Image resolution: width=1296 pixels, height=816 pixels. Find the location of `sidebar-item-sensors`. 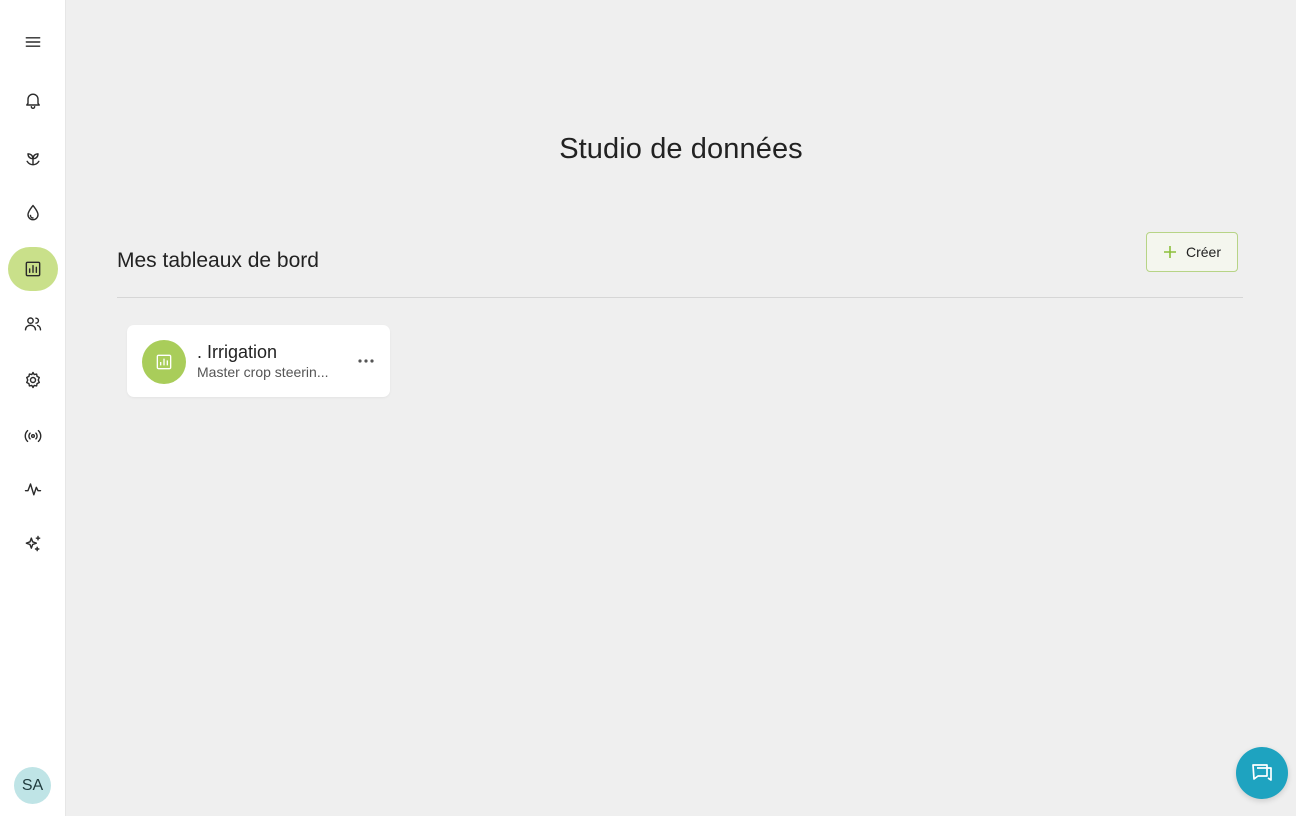

sidebar-item-sensors is located at coordinates (33, 436).